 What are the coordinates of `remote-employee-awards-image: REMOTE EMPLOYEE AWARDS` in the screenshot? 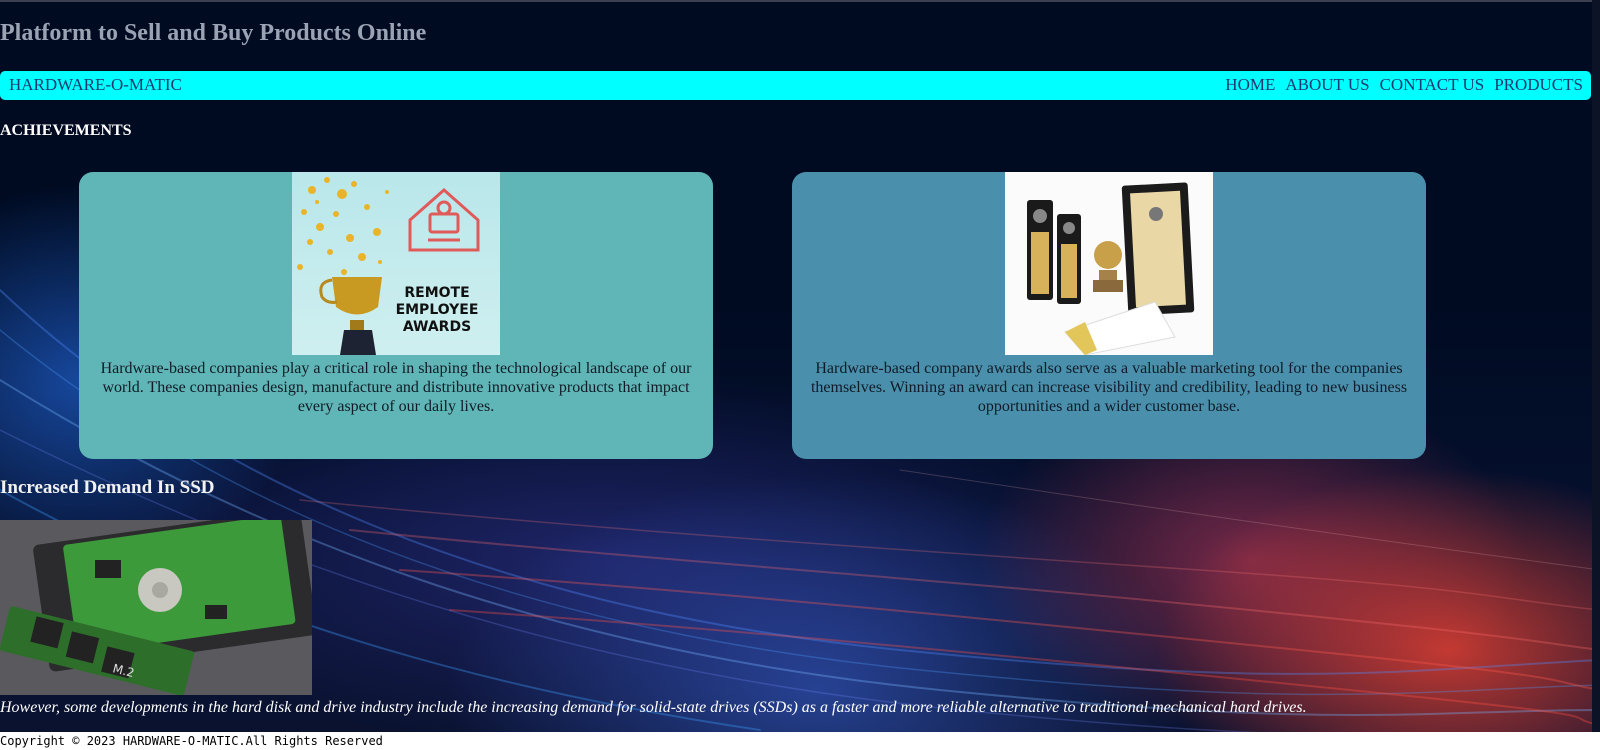 It's located at (396, 263).